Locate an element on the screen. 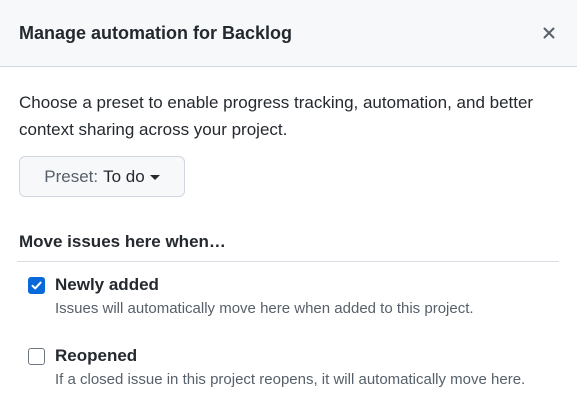  option-label: Newly added is located at coordinates (107, 284).